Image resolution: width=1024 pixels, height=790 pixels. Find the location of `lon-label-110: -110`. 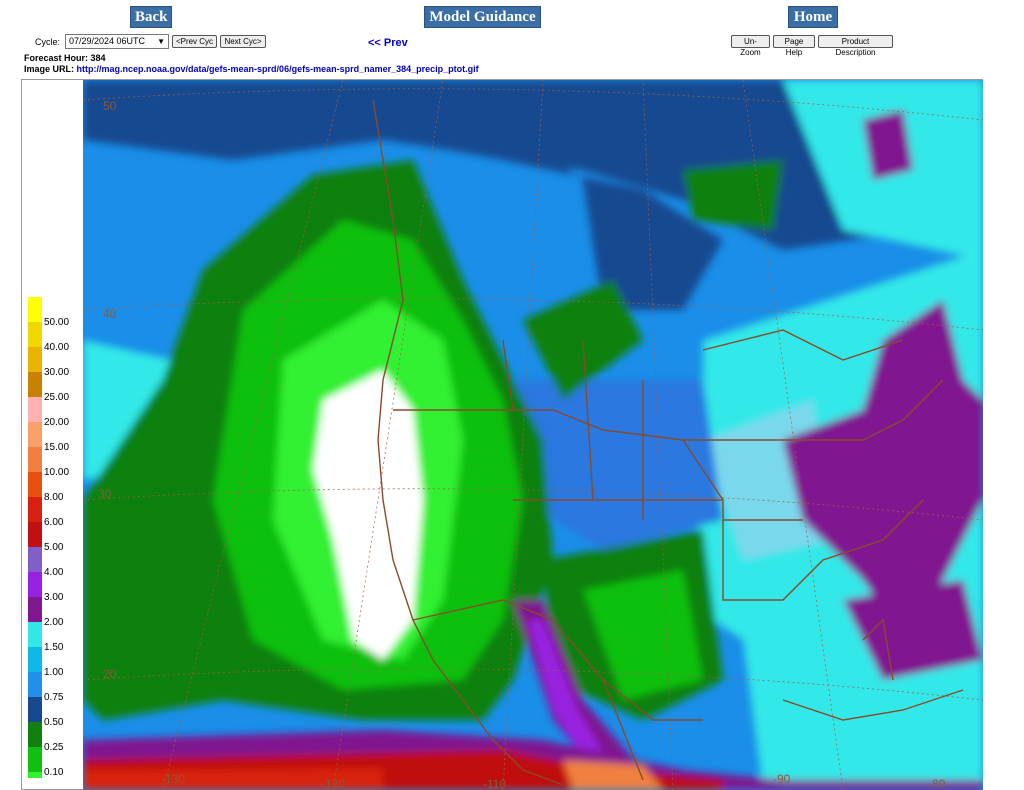

lon-label-110: -110 is located at coordinates (494, 783).